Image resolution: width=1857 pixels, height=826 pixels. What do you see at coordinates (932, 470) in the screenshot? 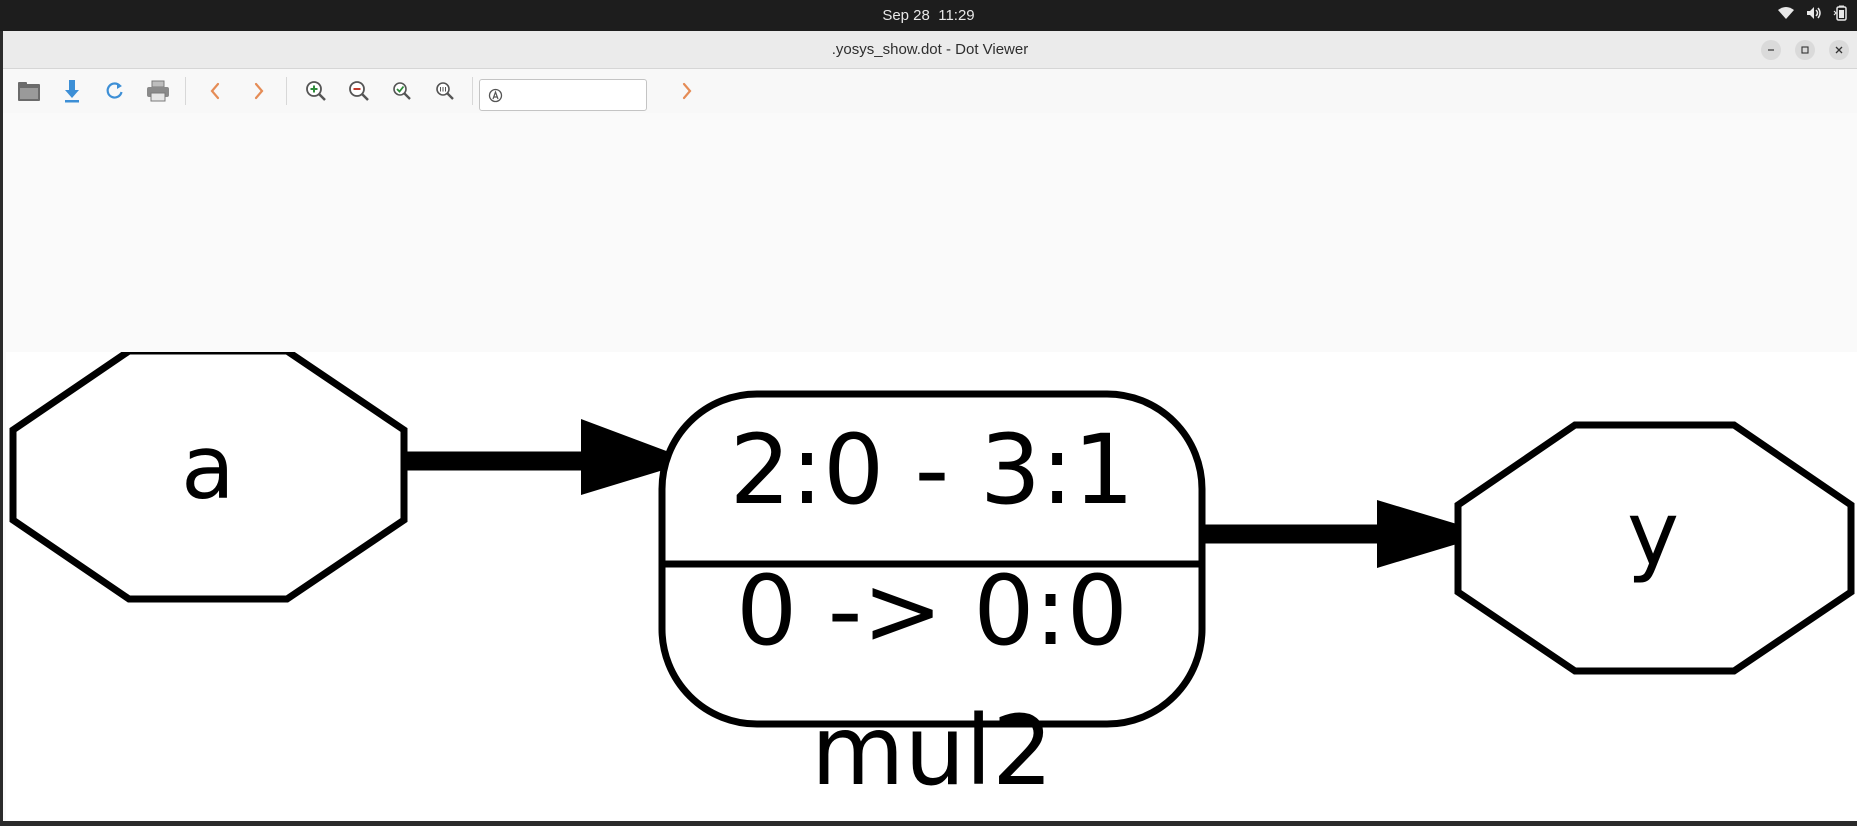
I see `node-mul2-top-label: 2:0 - 3:1` at bounding box center [932, 470].